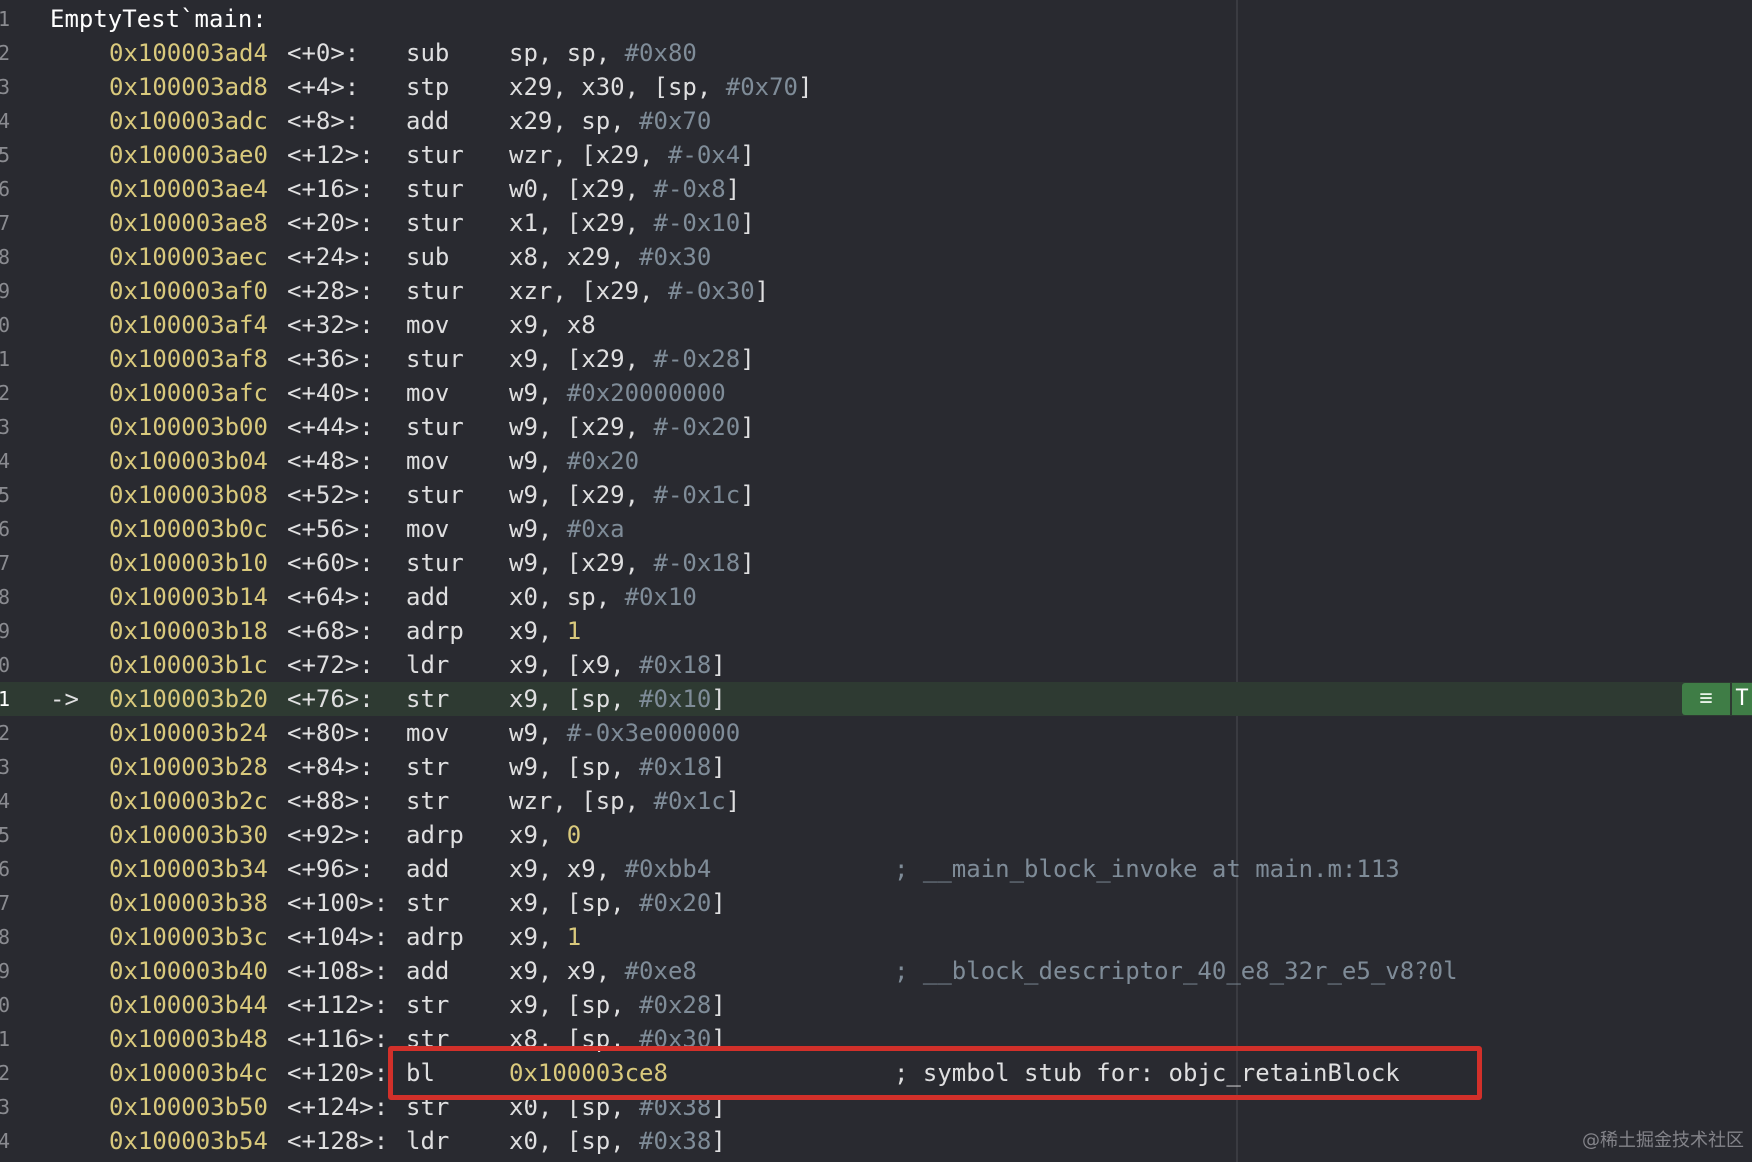 The image size is (1752, 1162). I want to click on instruction-line: 7 0x100003b38 <+100>: str x9, [sp, #0x20], so click(876, 903).